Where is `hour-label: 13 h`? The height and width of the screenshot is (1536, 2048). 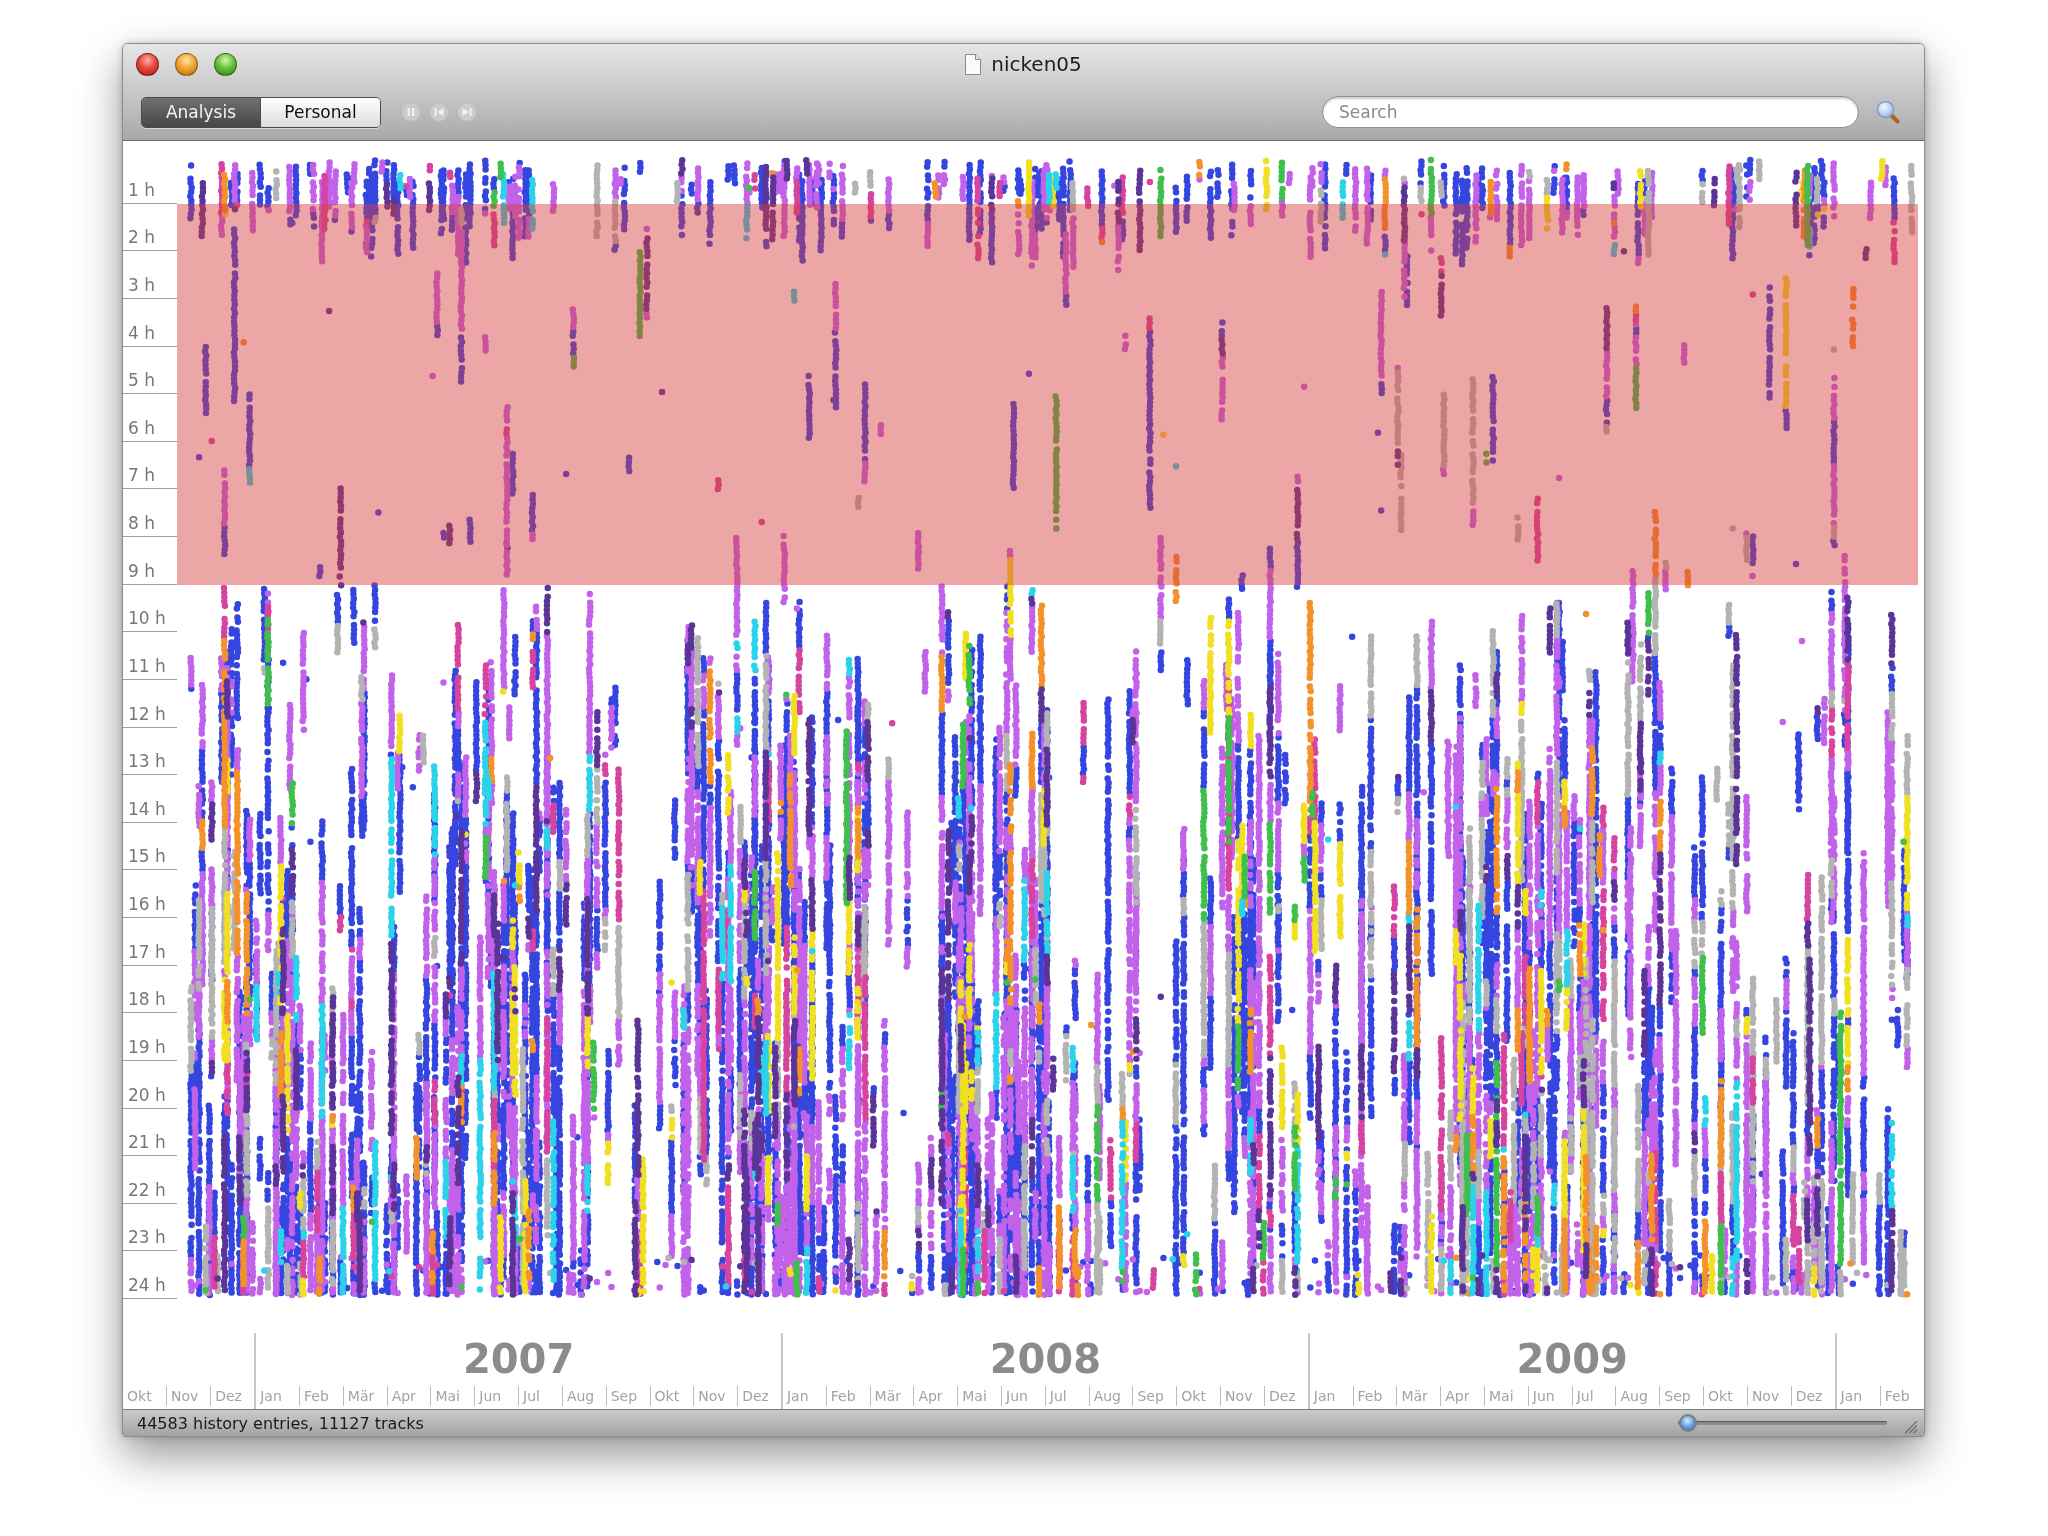 hour-label: 13 h is located at coordinates (147, 762).